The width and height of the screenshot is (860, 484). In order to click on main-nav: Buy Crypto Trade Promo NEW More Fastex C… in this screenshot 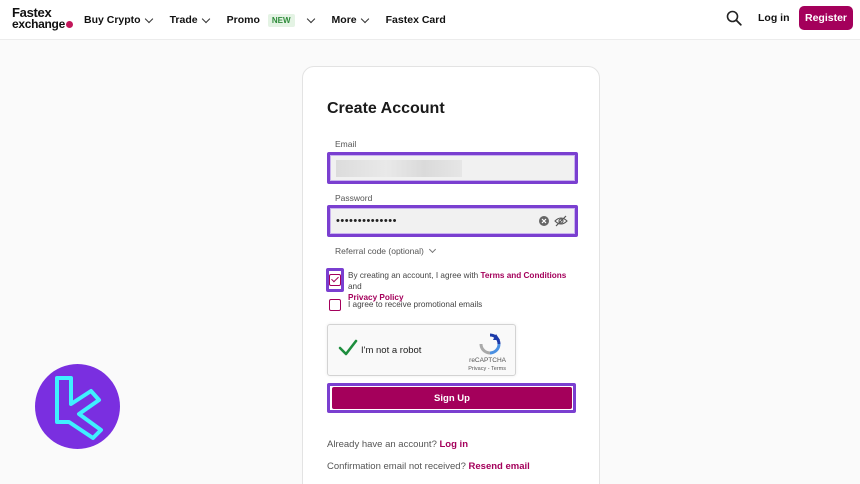, I will do `click(274, 20)`.